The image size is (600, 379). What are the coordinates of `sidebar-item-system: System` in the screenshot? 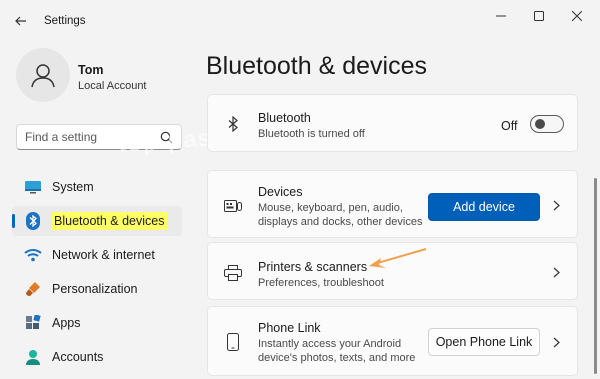 It's located at (97, 187).